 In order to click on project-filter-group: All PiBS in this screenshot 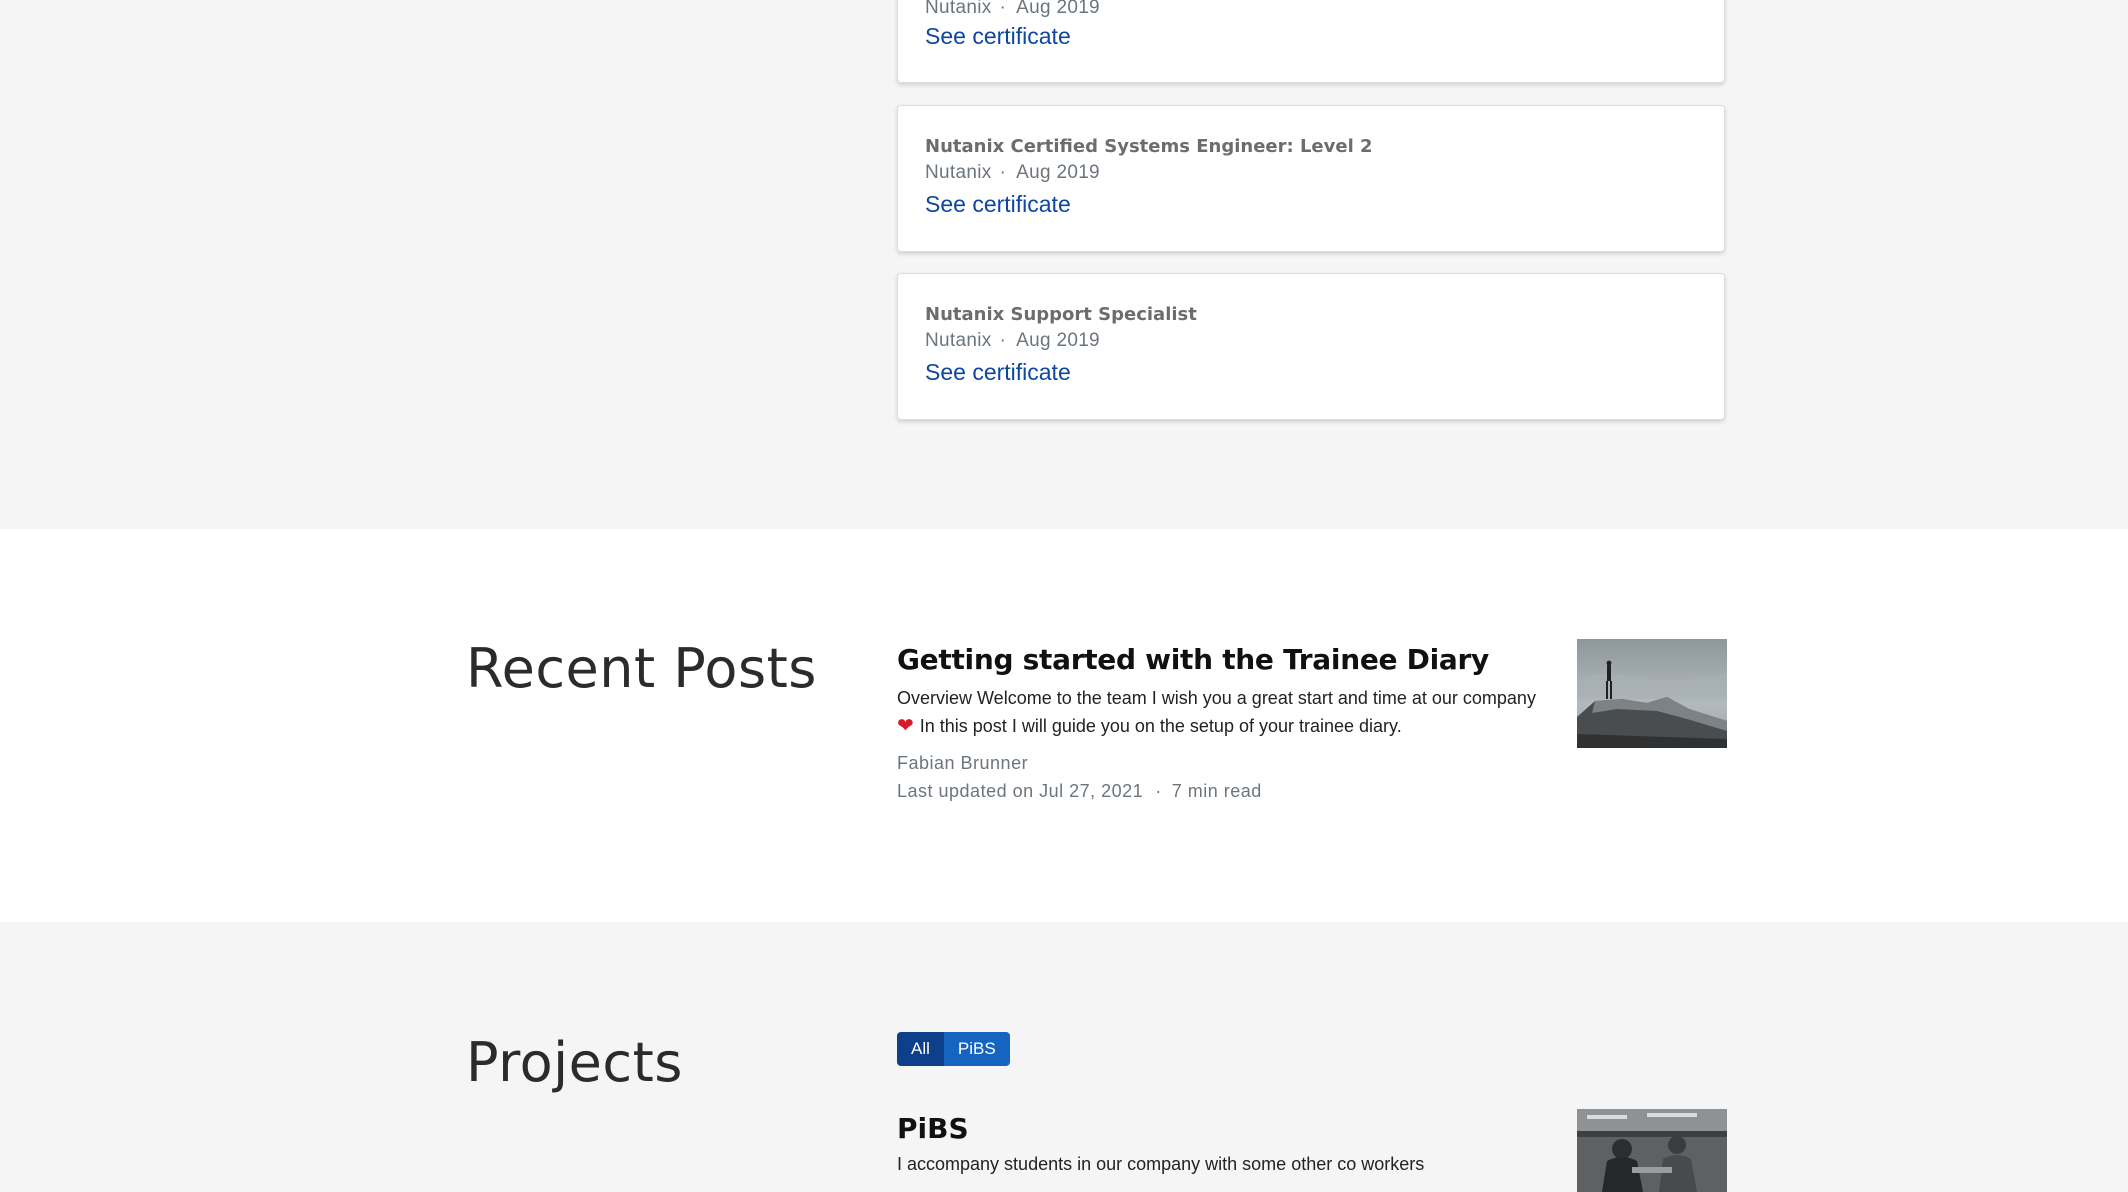, I will do `click(953, 1049)`.